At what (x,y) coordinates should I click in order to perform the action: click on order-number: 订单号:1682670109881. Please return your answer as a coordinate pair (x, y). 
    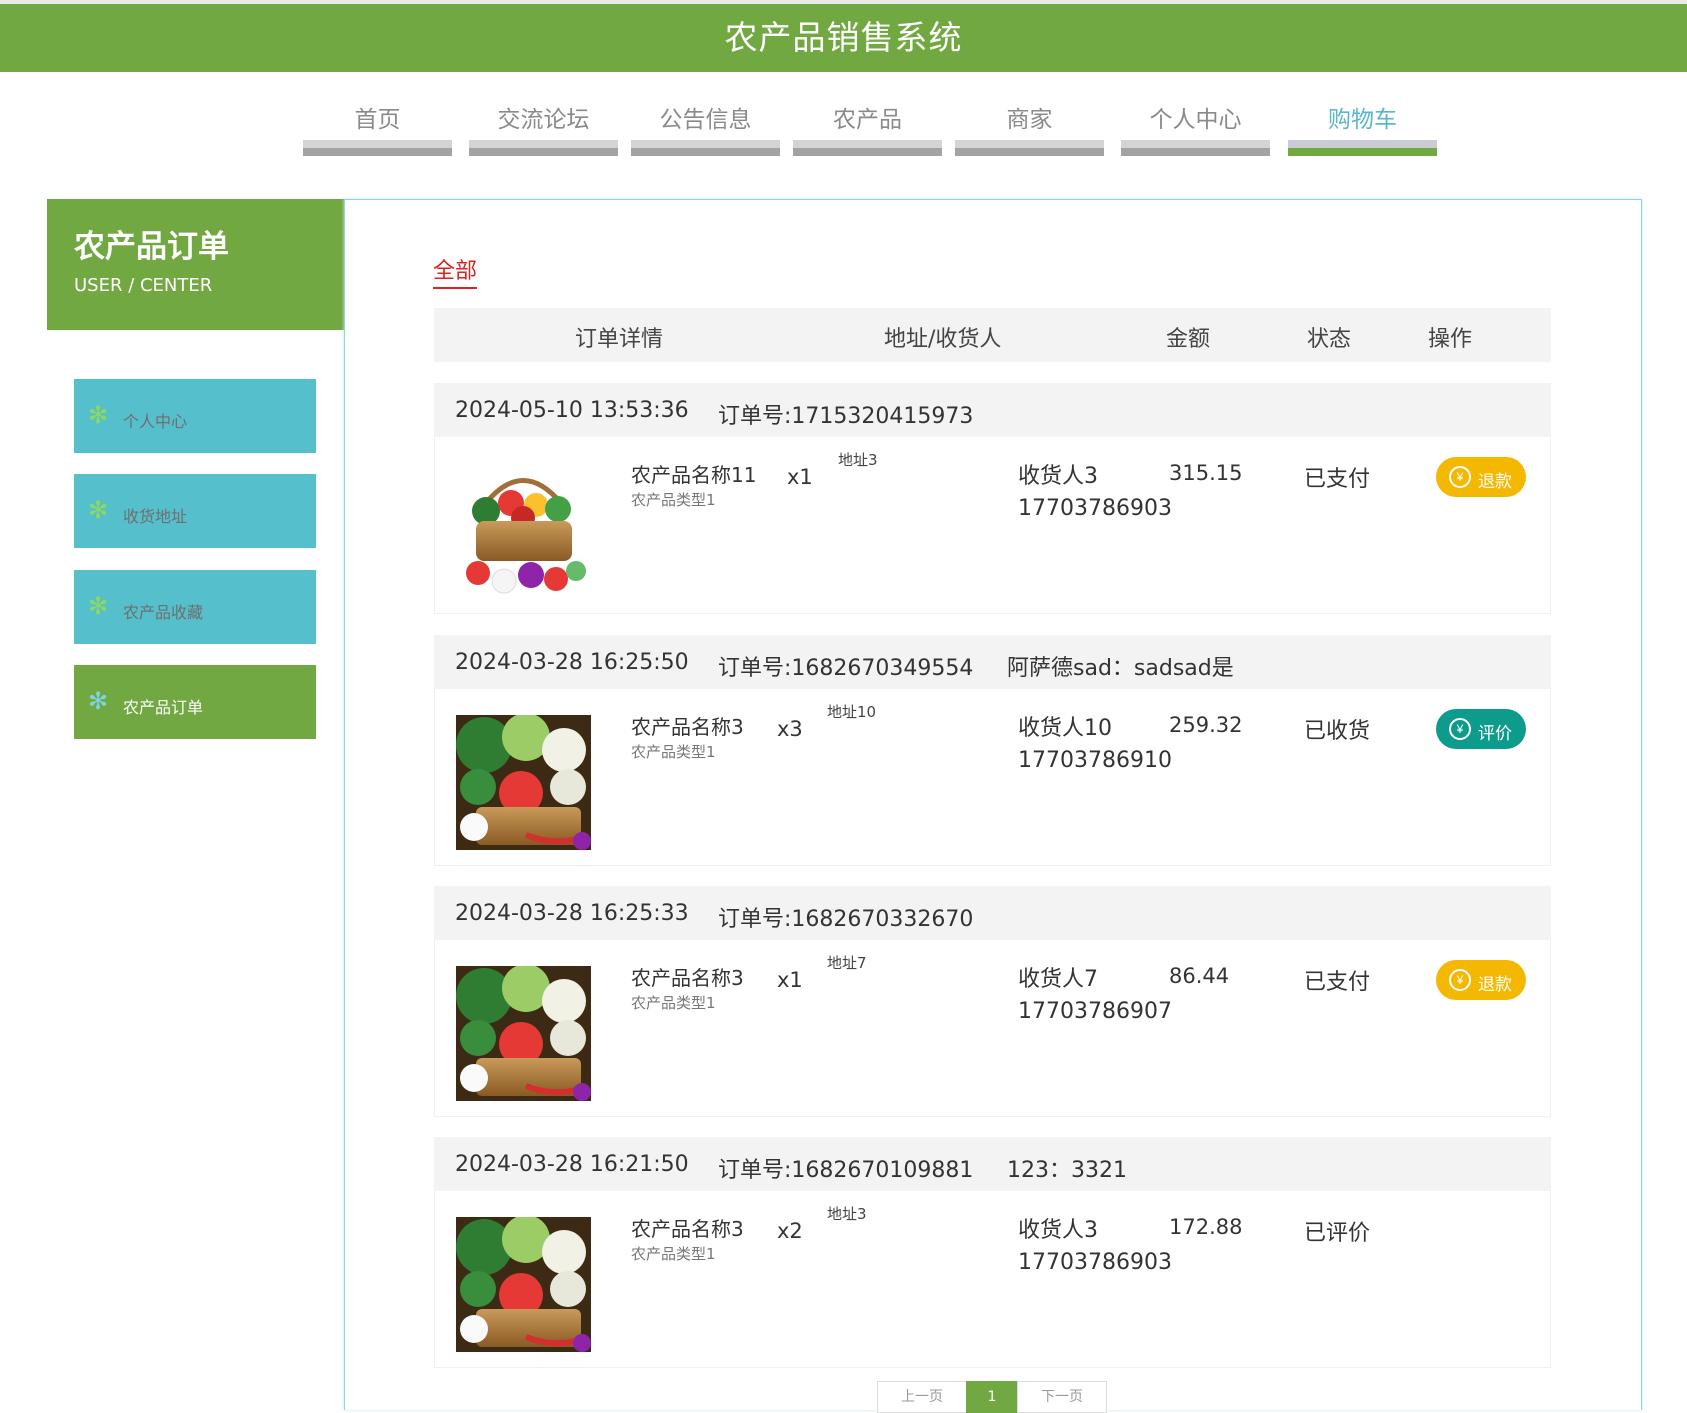
    Looking at the image, I should click on (846, 1170).